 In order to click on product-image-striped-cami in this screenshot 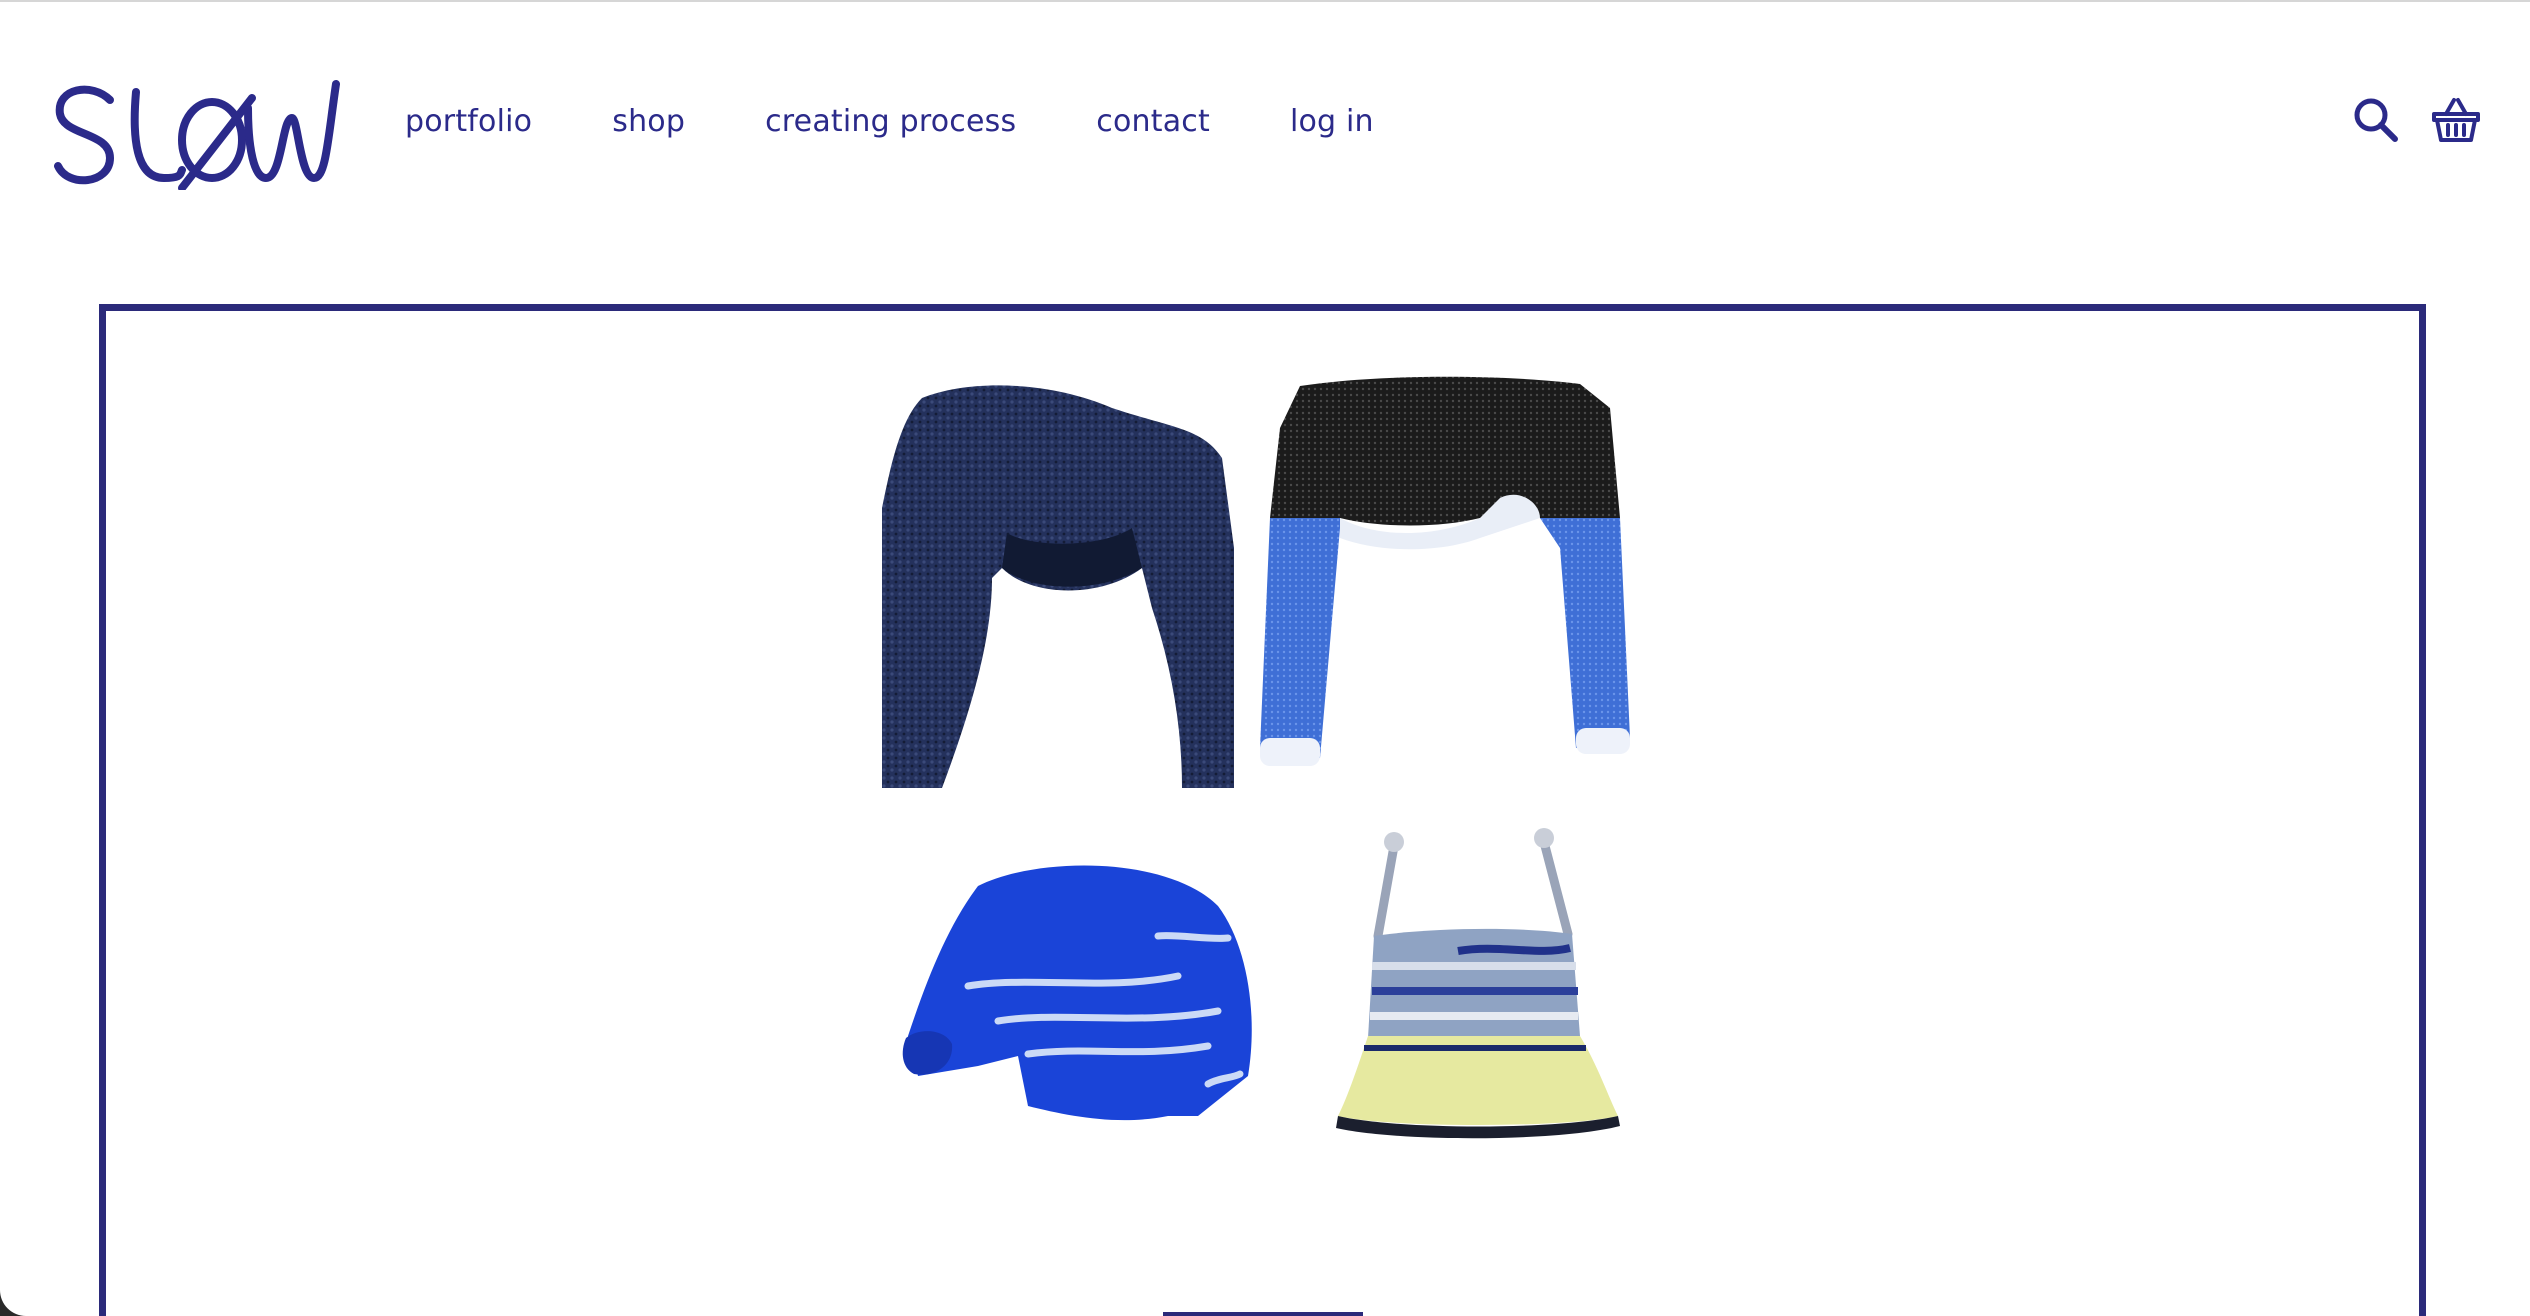, I will do `click(1478, 992)`.